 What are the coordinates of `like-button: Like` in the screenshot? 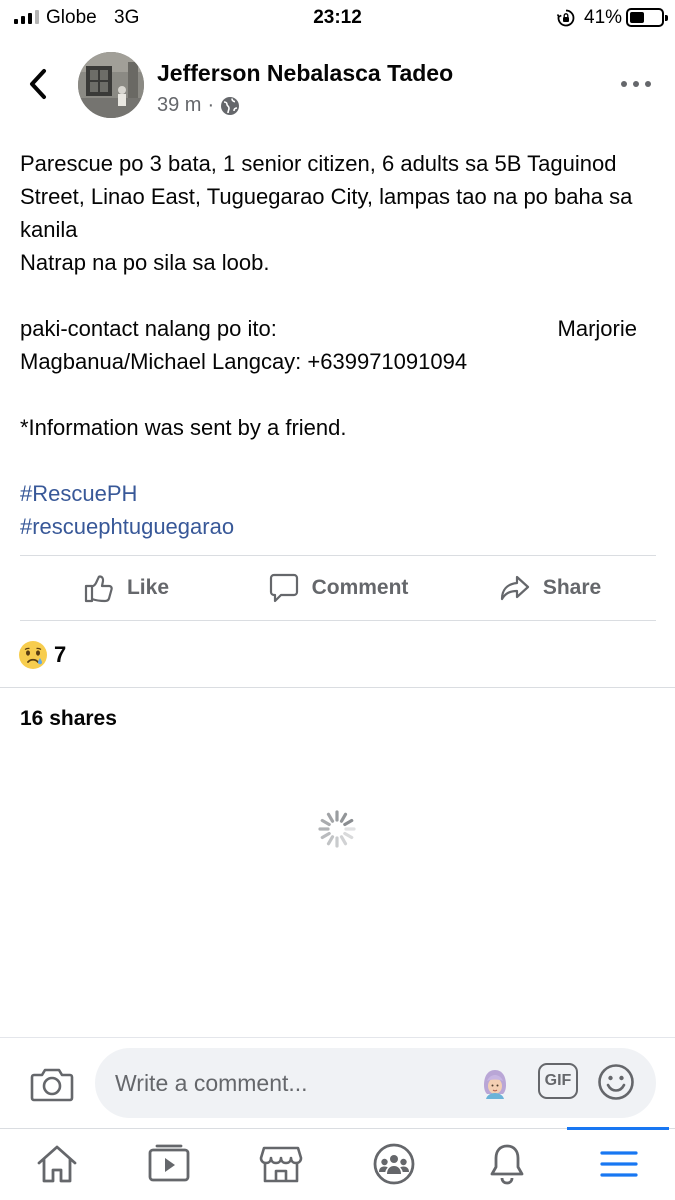 It's located at (126, 588).